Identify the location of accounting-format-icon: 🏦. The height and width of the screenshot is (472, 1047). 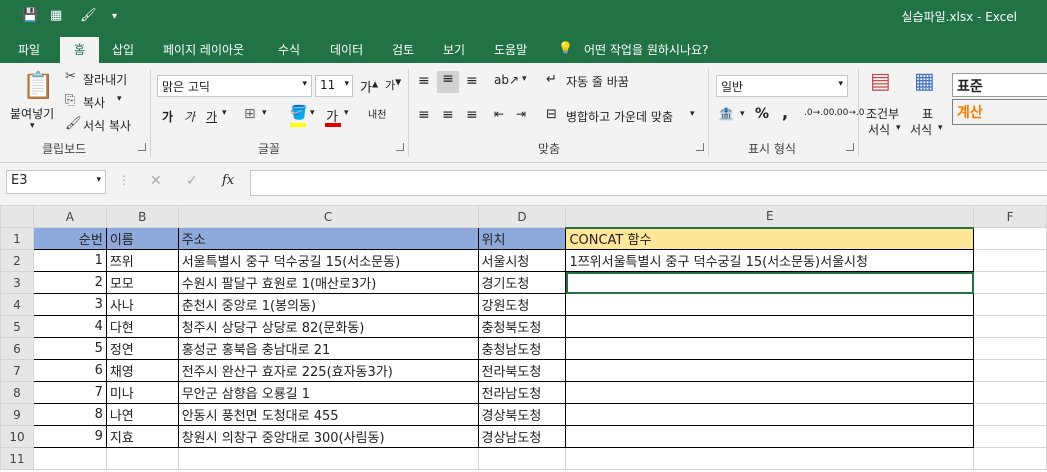
(726, 114).